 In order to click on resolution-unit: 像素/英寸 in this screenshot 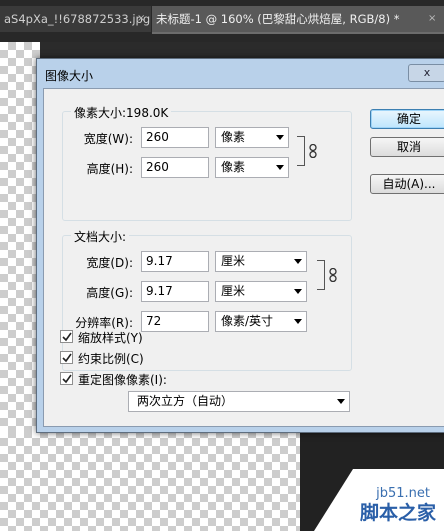, I will do `click(247, 321)`.